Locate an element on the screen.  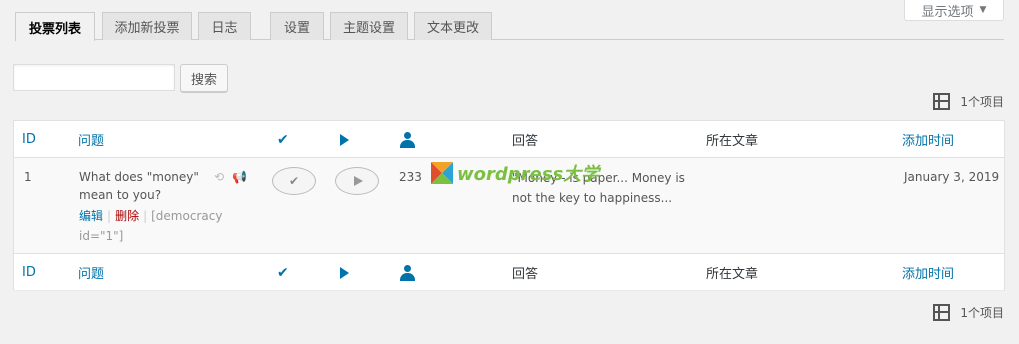
row-question: What does "money" mean to you? is located at coordinates (139, 186).